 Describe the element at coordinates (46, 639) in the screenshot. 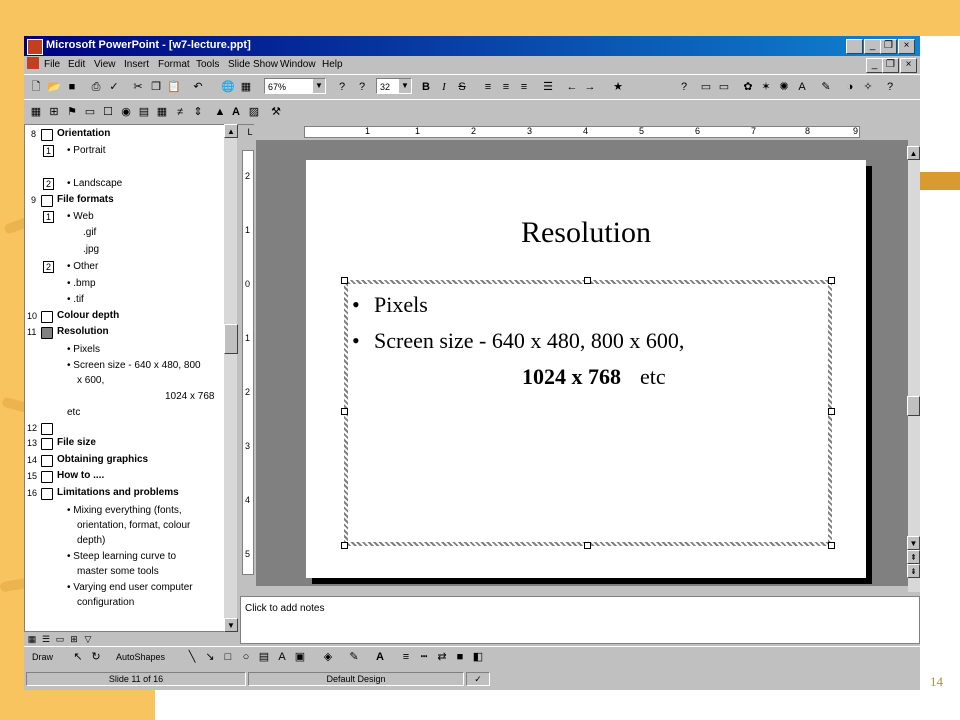

I see `outline-view-icon: ☰` at that location.